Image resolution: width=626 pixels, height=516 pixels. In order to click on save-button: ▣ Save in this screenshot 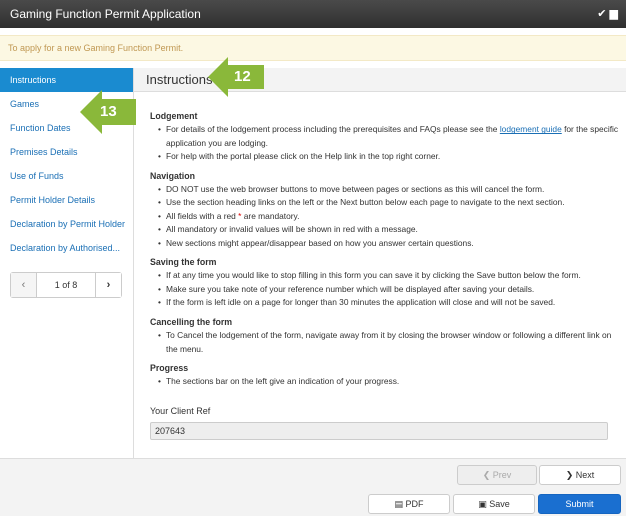, I will do `click(494, 504)`.